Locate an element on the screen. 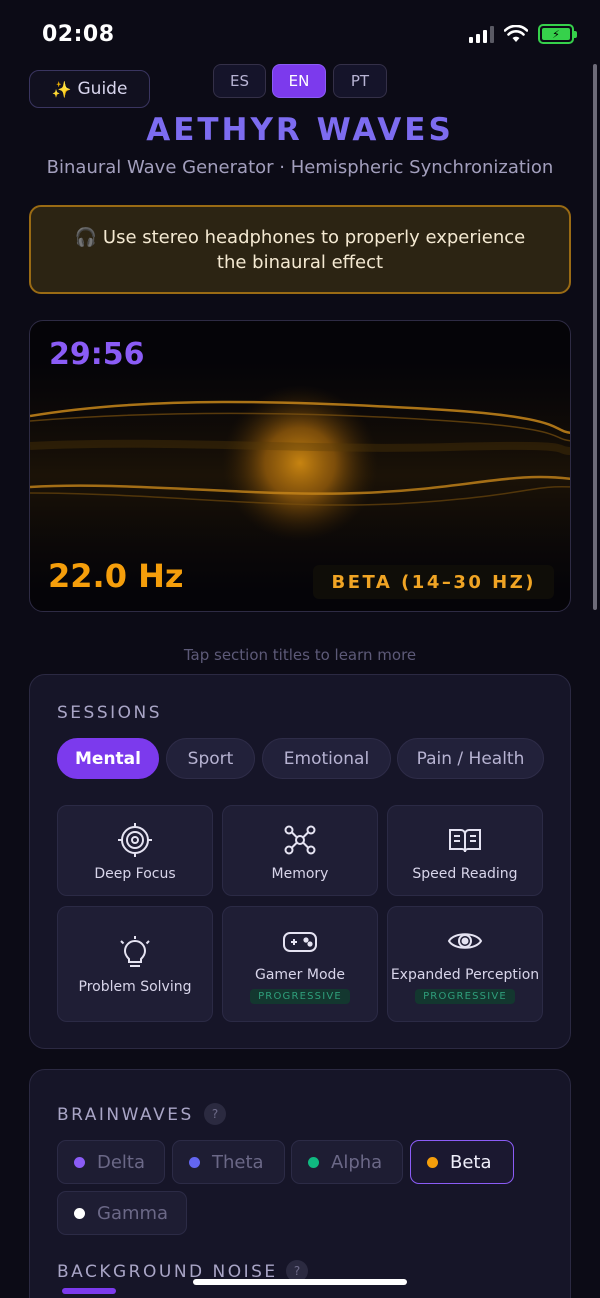 Image resolution: width=600 pixels, height=1298 pixels. beta-dot is located at coordinates (432, 1162).